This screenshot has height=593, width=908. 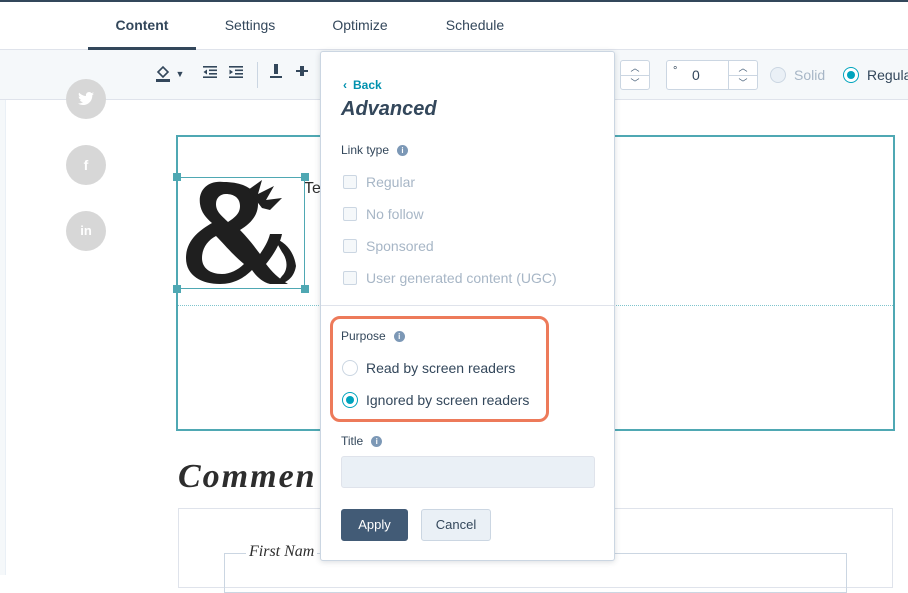 I want to click on spacing-stepper: ︿ ﹀, so click(x=635, y=75).